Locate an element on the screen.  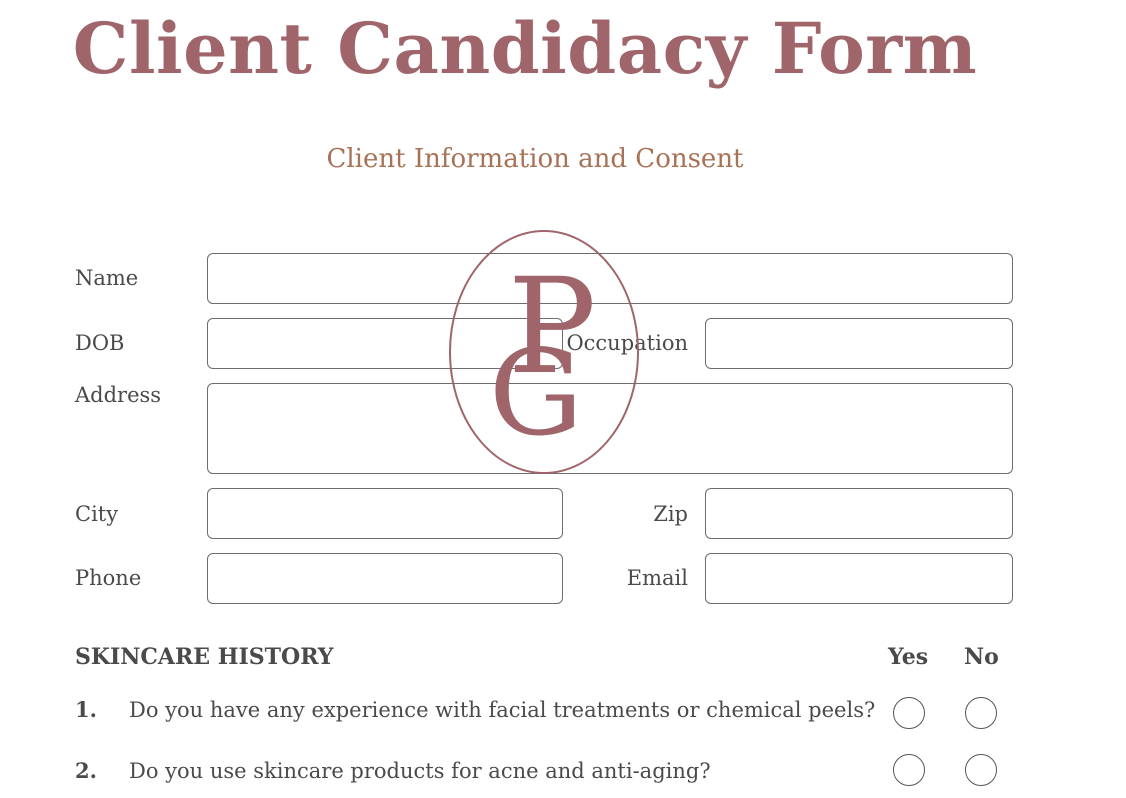
phone-label: Phone is located at coordinates (108, 578).